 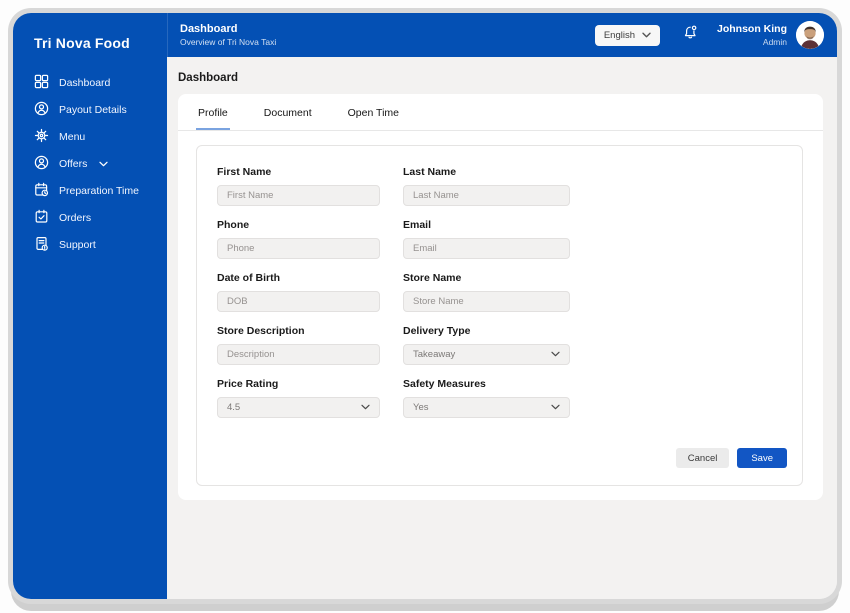 I want to click on field-label: Email, so click(x=417, y=225).